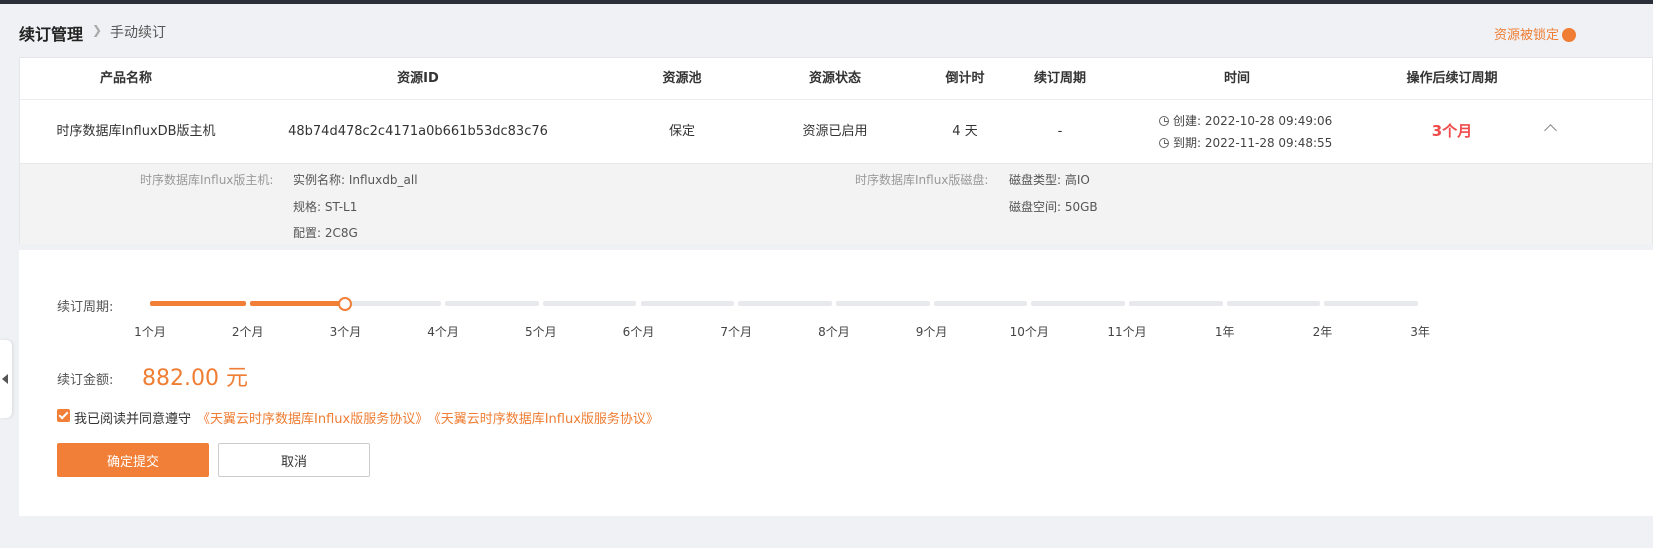 This screenshot has height=548, width=1653. Describe the element at coordinates (1550, 130) in the screenshot. I see `chevron-up-icon` at that location.